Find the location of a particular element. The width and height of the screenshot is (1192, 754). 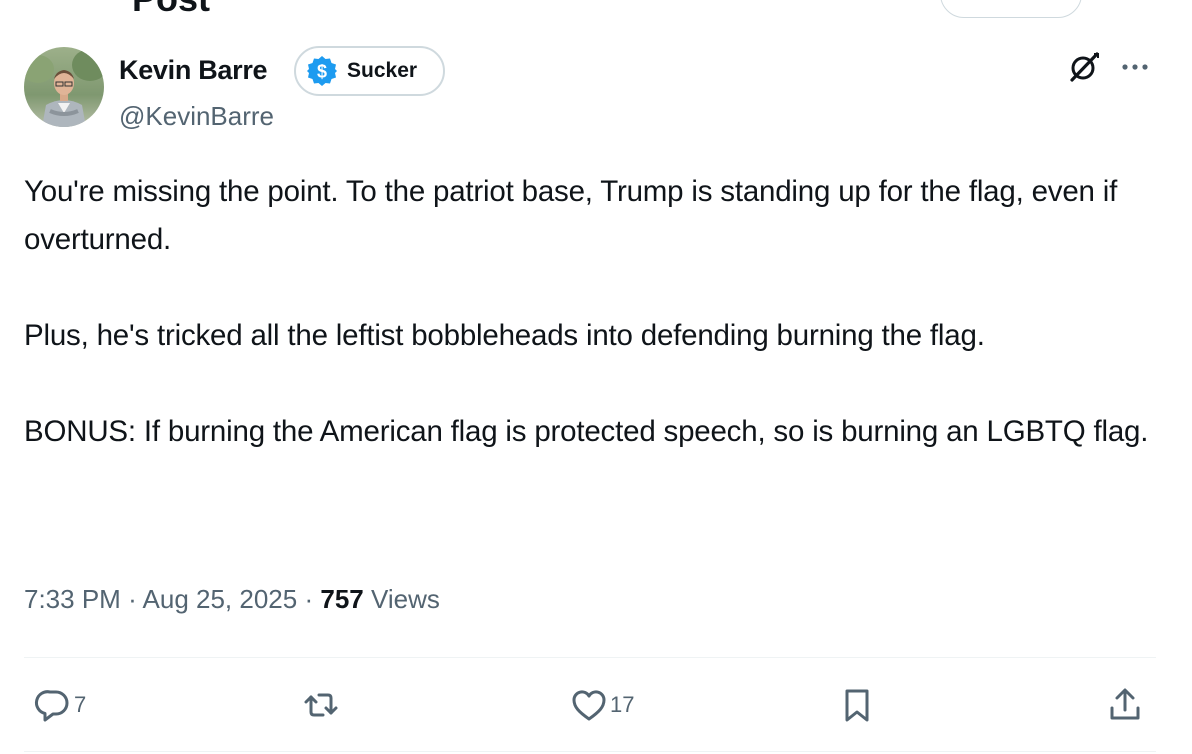

avatar-photo is located at coordinates (64, 87).